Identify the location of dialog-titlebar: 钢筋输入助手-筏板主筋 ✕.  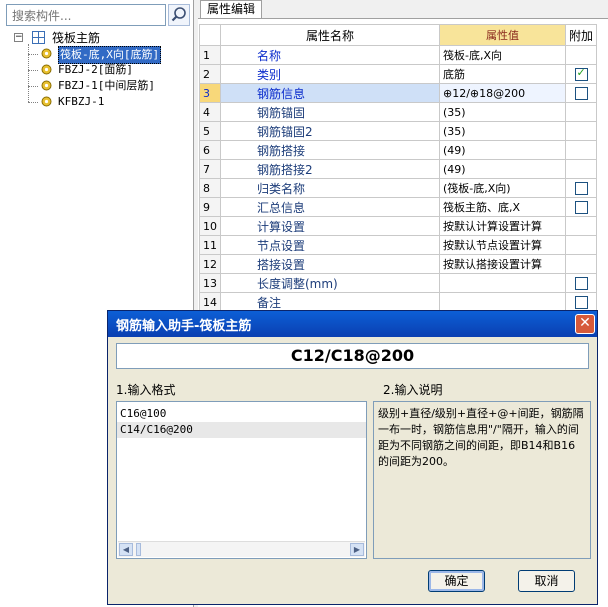
(352, 324).